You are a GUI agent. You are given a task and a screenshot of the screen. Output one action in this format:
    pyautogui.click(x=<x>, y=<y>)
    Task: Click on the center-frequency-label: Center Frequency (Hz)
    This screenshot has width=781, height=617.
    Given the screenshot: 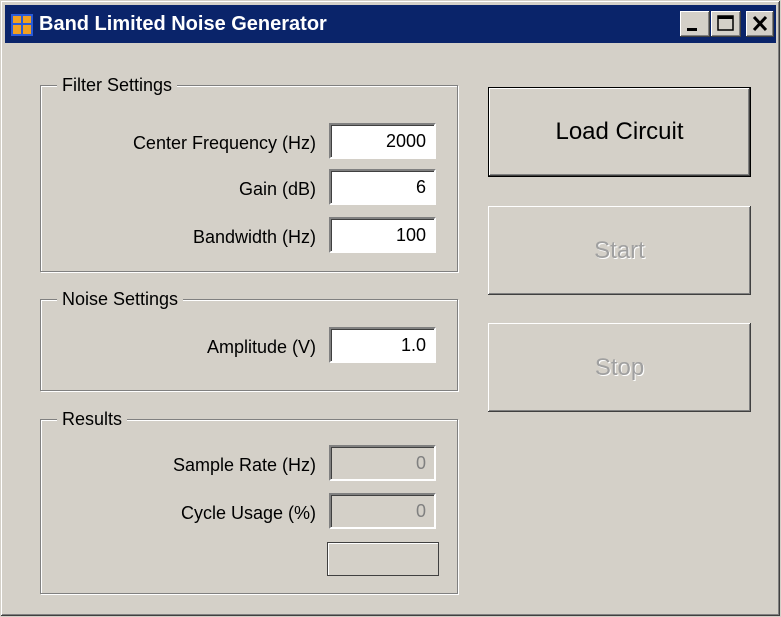 What is the action you would take?
    pyautogui.click(x=224, y=143)
    